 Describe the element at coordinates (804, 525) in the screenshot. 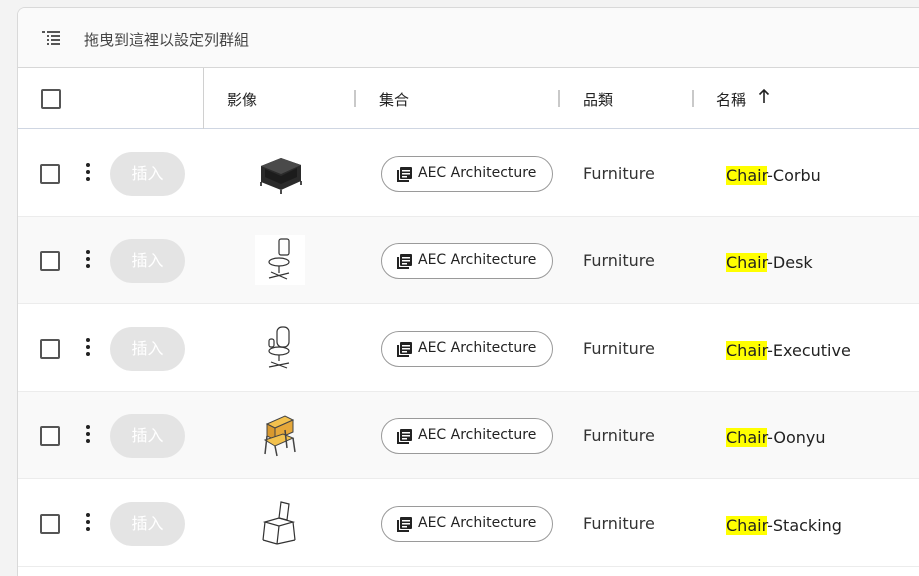

I see `name-suffix: -Stacking` at that location.